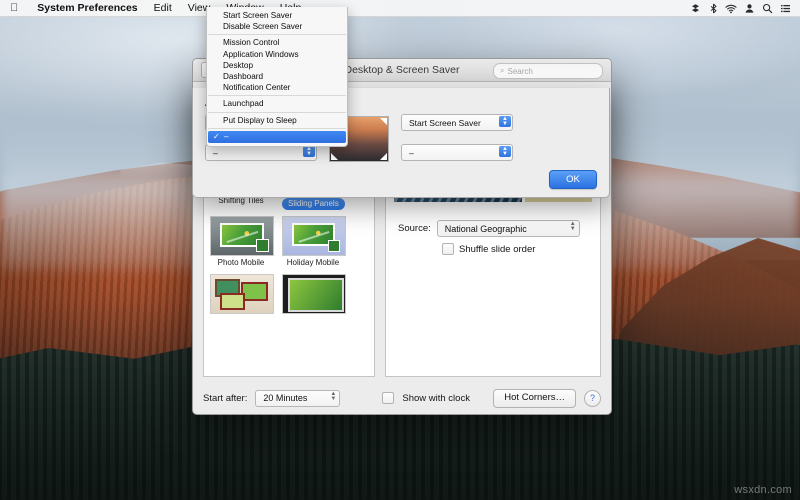 The height and width of the screenshot is (500, 800). I want to click on spotlight-search-icon, so click(767, 8).